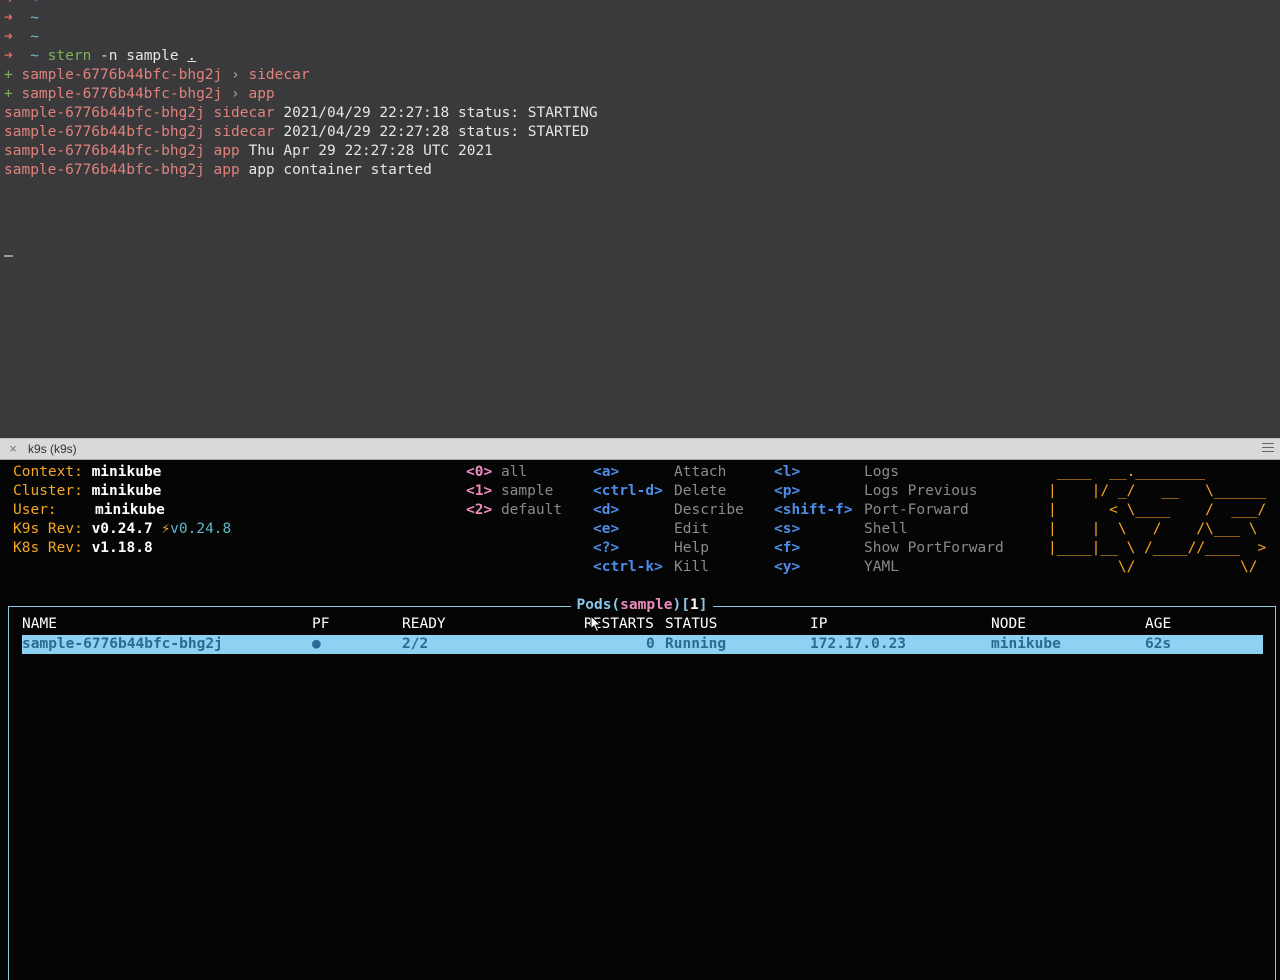  What do you see at coordinates (1157, 529) in the screenshot?
I see `logo-line: | | \ / /\___ \` at bounding box center [1157, 529].